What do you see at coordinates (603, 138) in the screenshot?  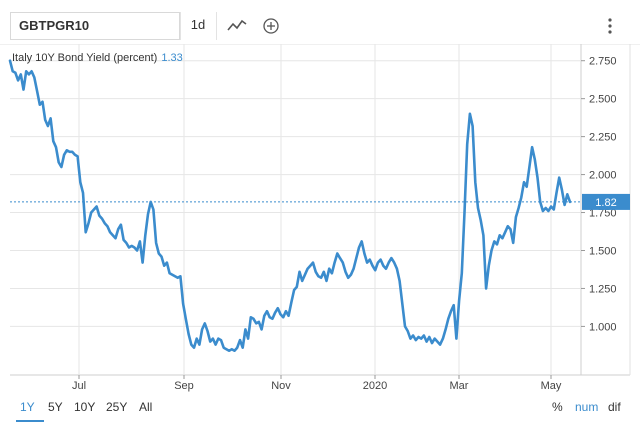 I see `y-tick-label: 2.250` at bounding box center [603, 138].